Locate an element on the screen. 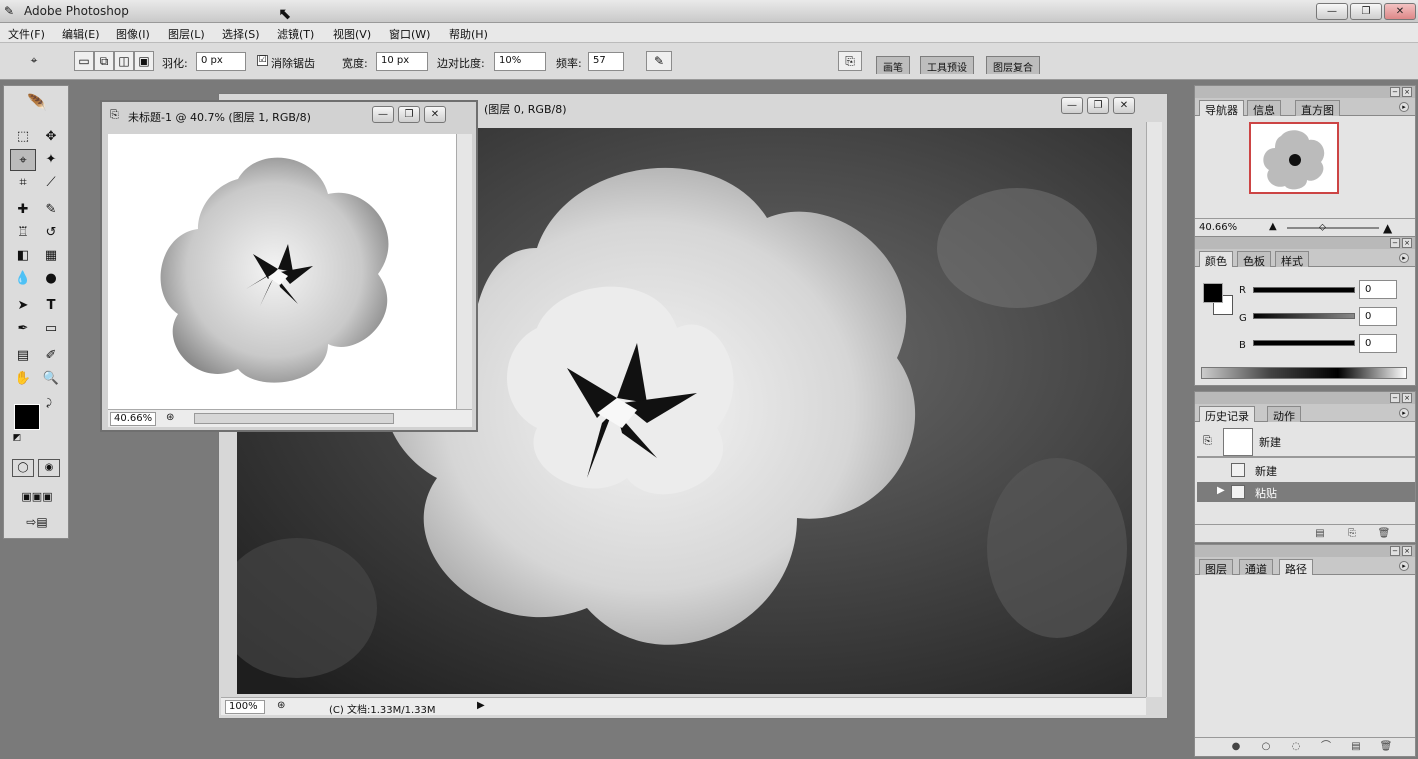 The image size is (1418, 759). fill-path-icon: ● is located at coordinates (1236, 747).